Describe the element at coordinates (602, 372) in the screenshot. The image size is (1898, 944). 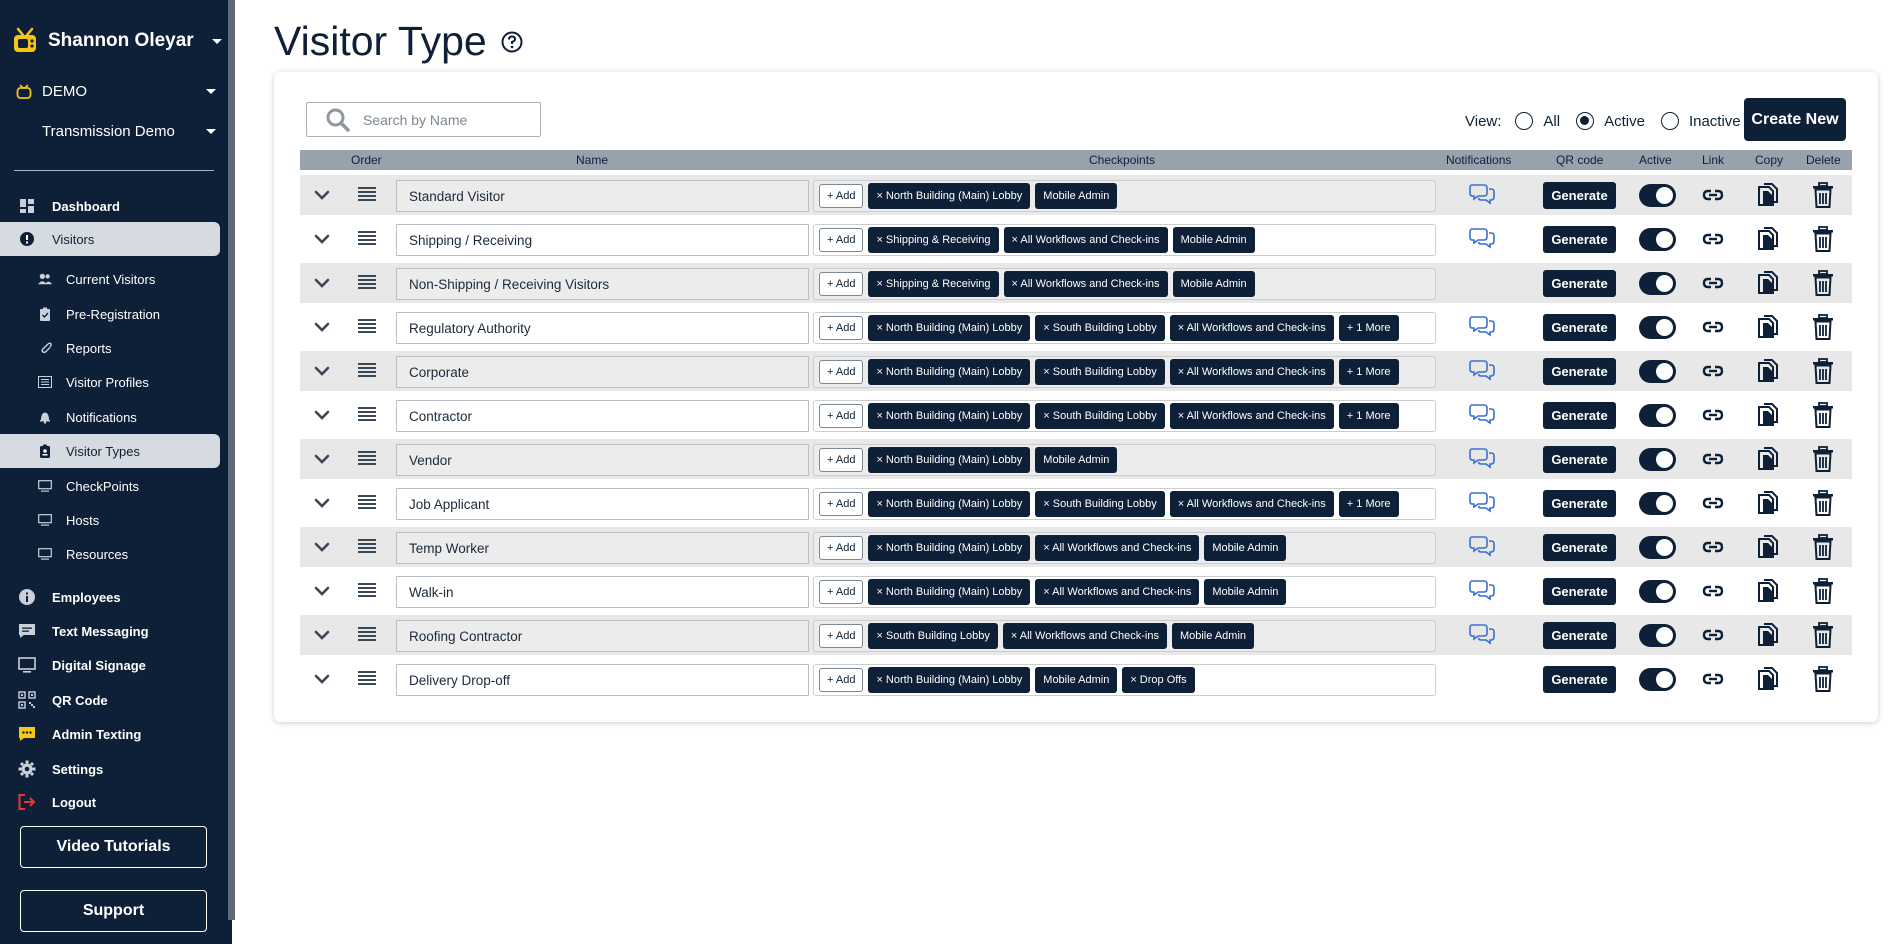
I see `visitor-type-name-field: Corporate` at that location.